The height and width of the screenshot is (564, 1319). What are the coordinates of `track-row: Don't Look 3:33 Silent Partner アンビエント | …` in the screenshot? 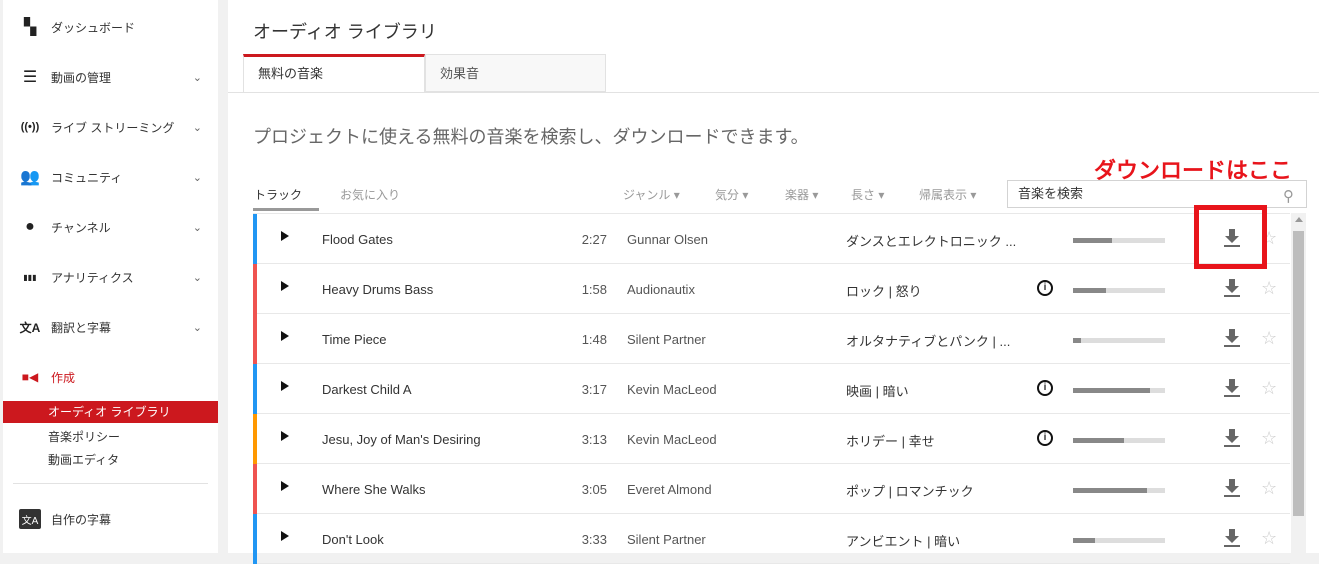 It's located at (771, 539).